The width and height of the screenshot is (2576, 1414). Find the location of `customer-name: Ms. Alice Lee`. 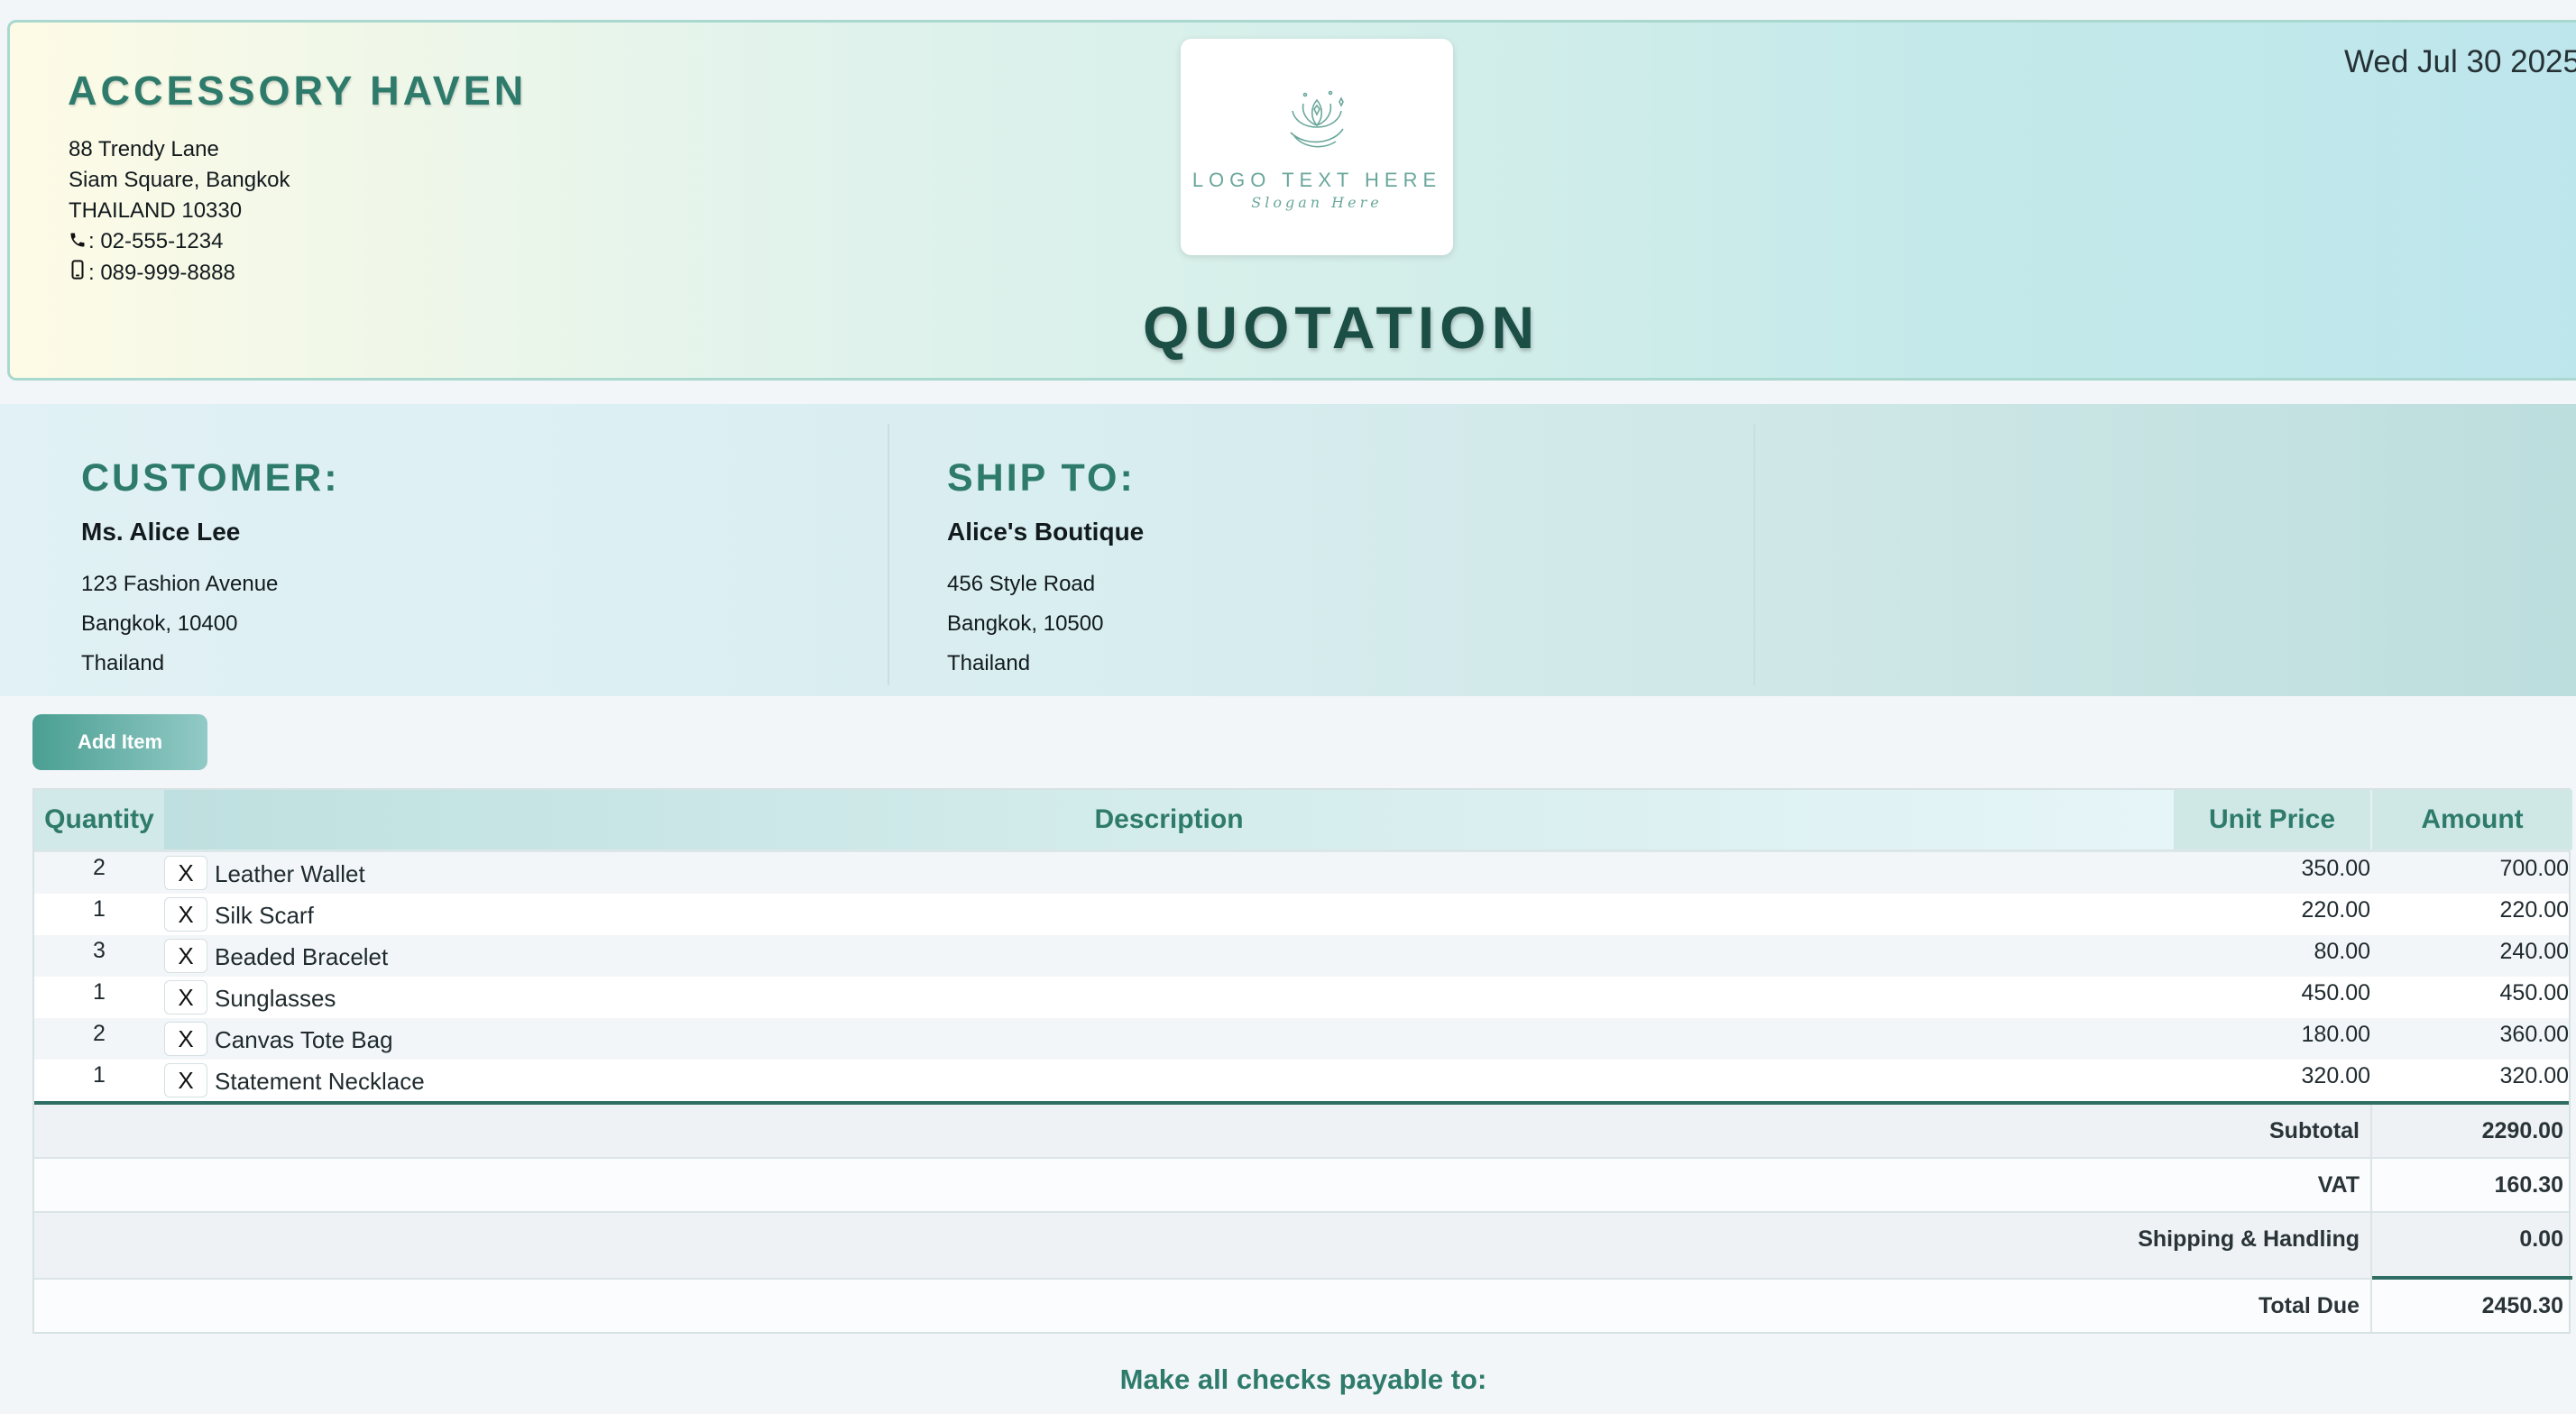

customer-name: Ms. Alice Lee is located at coordinates (161, 532).